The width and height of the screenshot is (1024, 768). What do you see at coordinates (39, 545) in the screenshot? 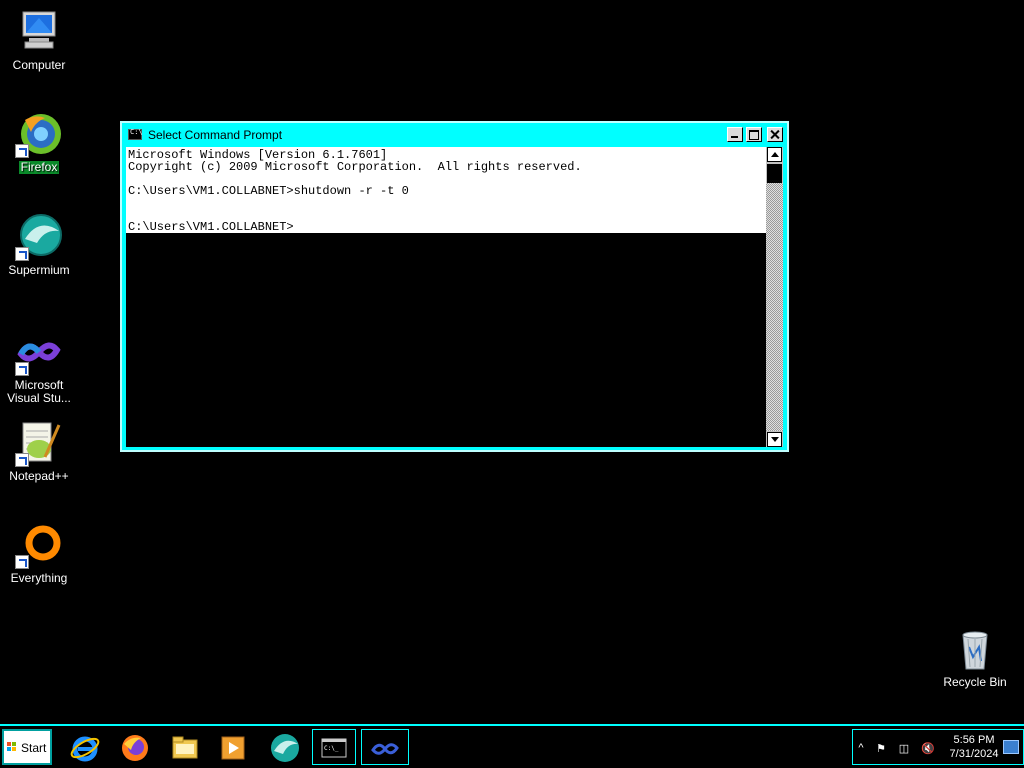
I see `everything-icon` at bounding box center [39, 545].